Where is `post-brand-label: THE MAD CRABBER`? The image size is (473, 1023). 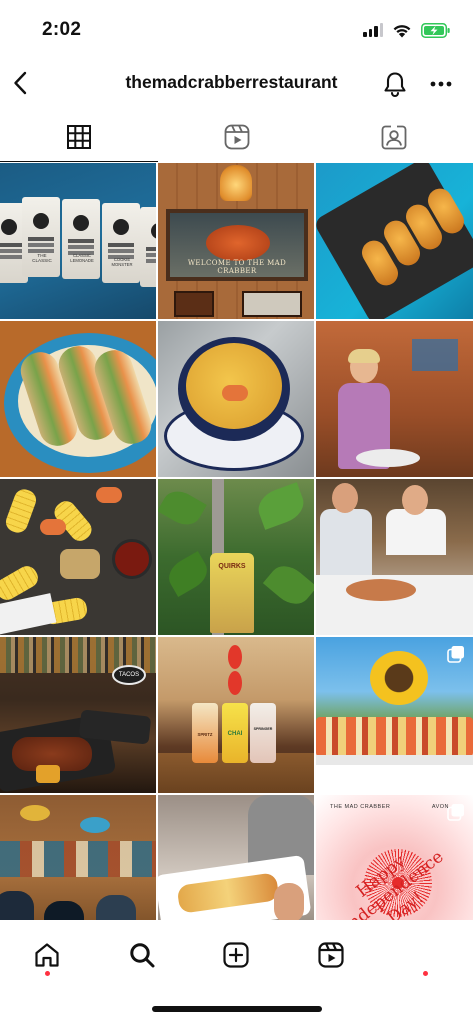 post-brand-label: THE MAD CRABBER is located at coordinates (360, 807).